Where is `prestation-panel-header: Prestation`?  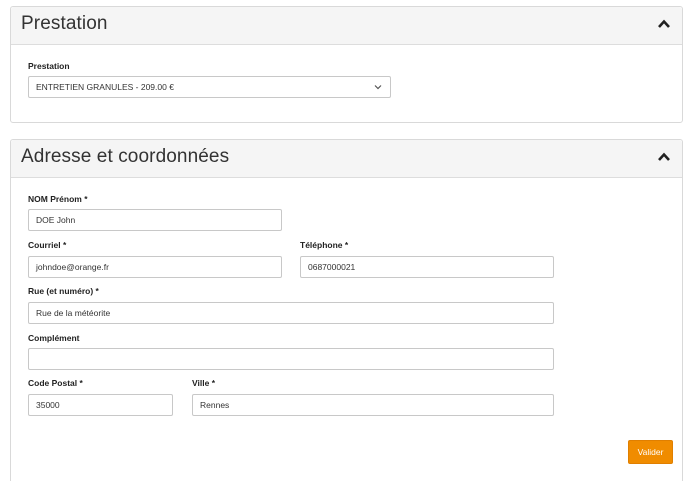
prestation-panel-header: Prestation is located at coordinates (346, 26).